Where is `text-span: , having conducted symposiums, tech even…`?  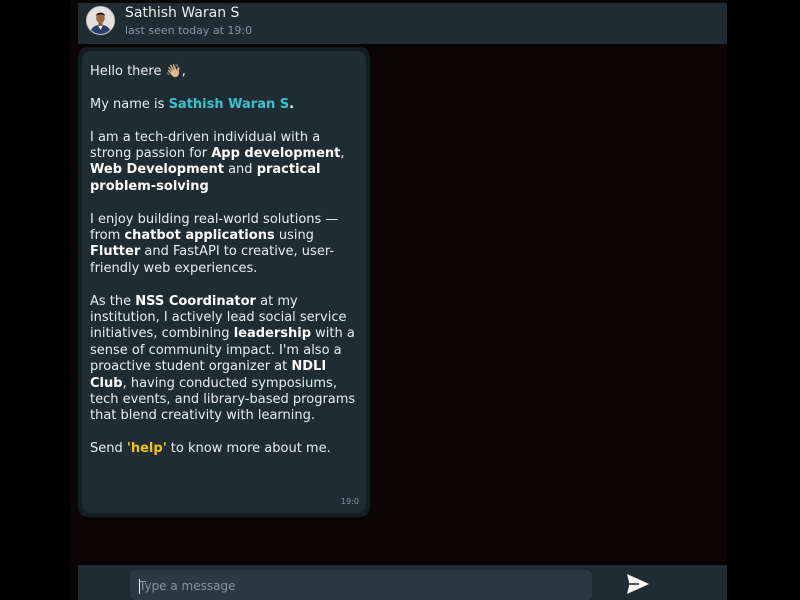 text-span: , having conducted symposiums, tech even… is located at coordinates (223, 399).